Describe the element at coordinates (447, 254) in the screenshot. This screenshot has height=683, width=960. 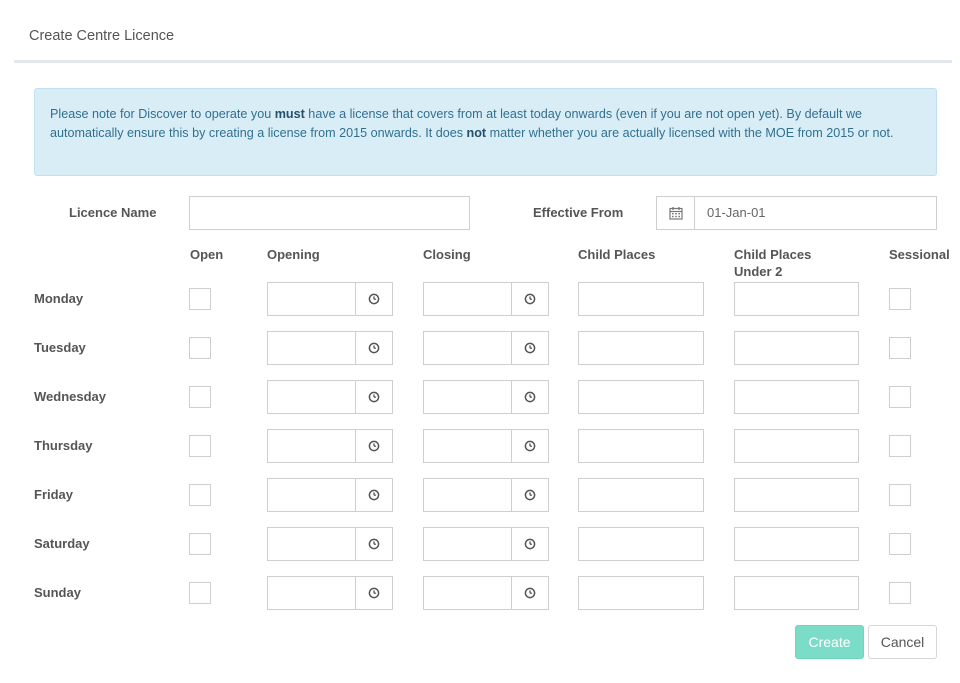
I see `col-header-closing: Closing` at that location.